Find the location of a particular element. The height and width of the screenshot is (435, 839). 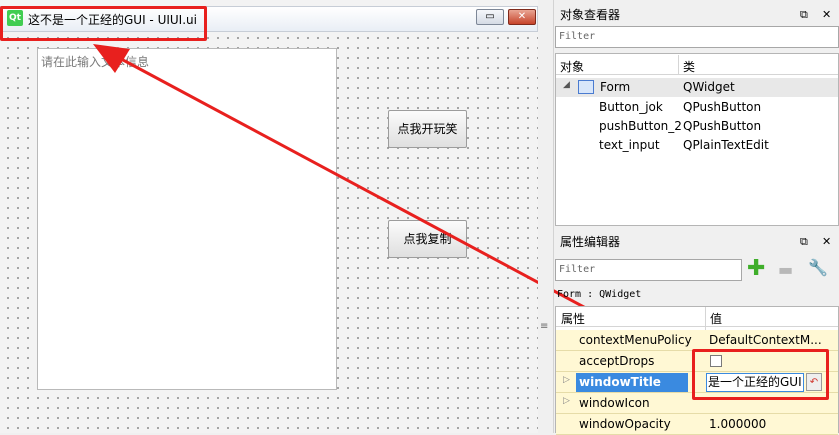

tree-object-name: Form is located at coordinates (615, 87).